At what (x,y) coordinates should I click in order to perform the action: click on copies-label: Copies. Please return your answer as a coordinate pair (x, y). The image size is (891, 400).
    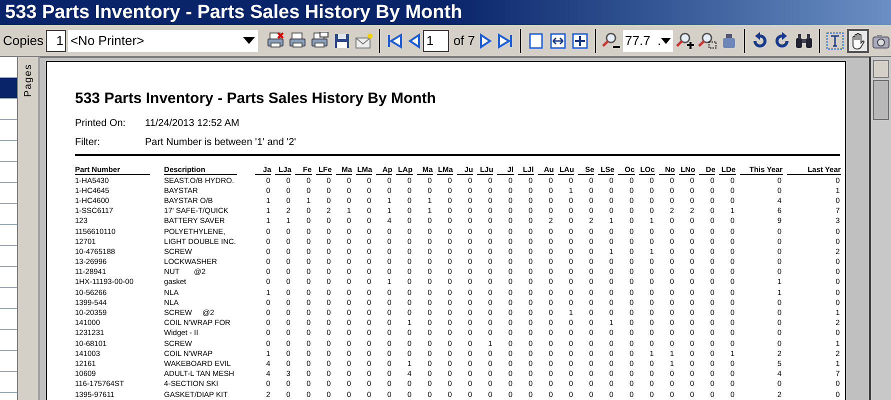
    Looking at the image, I should click on (23, 41).